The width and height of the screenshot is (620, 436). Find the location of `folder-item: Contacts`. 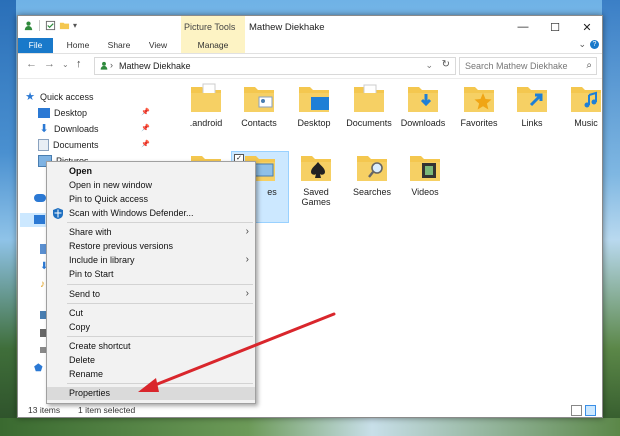

folder-item: Contacts is located at coordinates (259, 118).